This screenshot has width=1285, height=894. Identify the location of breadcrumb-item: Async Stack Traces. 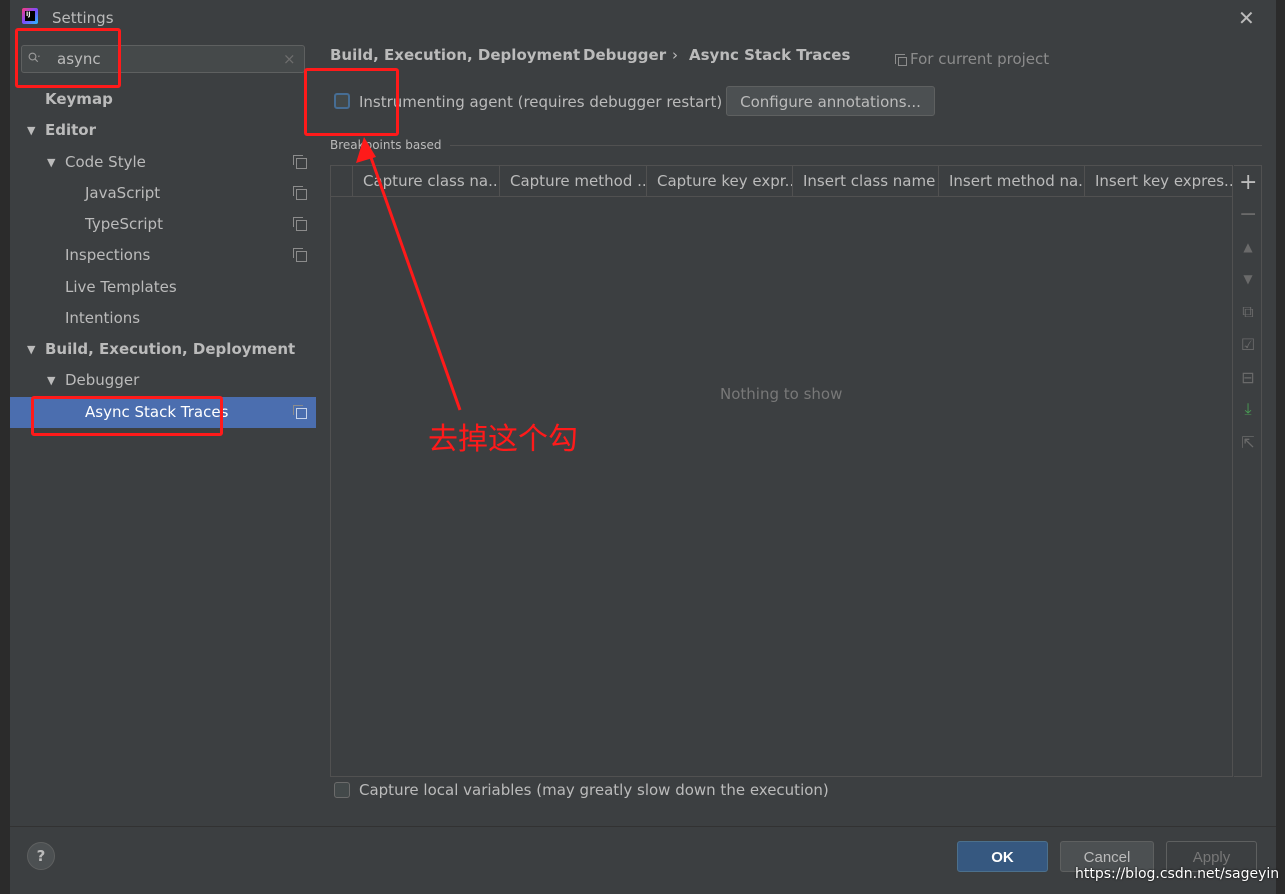
(770, 55).